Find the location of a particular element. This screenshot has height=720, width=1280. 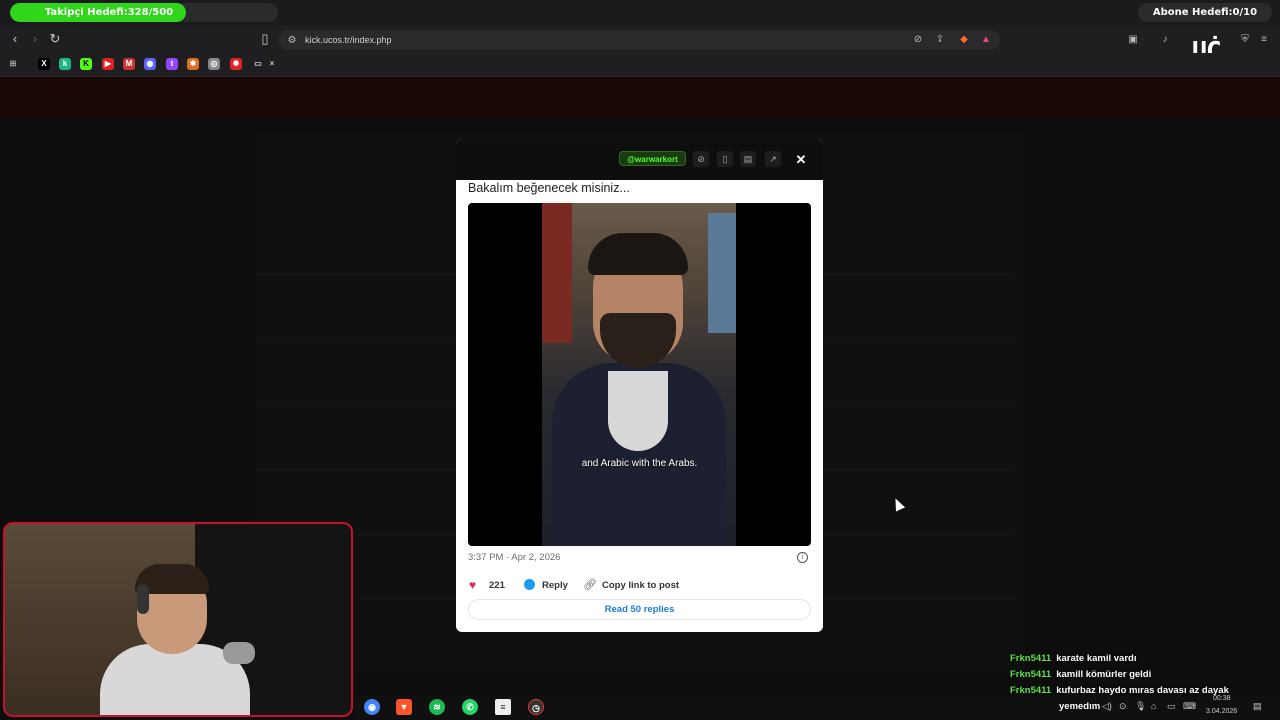

camera-off-icon: ⊘ is located at coordinates (918, 40).